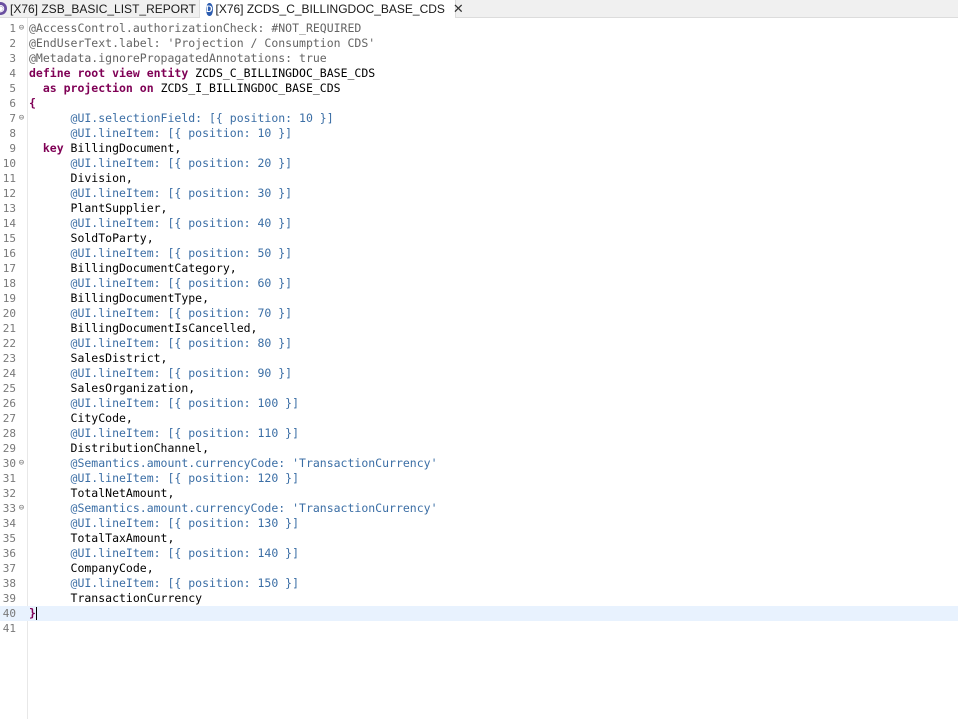 The image size is (958, 719). I want to click on code-text: SalesDistrict,, so click(98, 358).